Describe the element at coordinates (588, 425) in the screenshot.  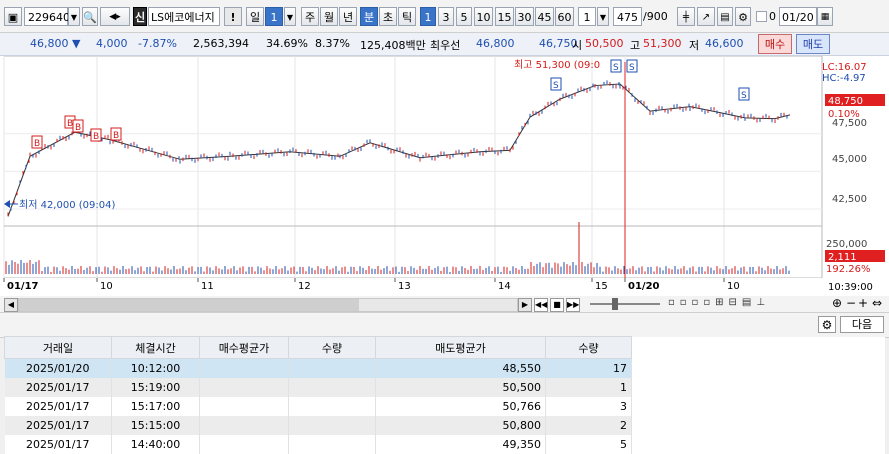
I see `cell-sell-qty: 2` at that location.